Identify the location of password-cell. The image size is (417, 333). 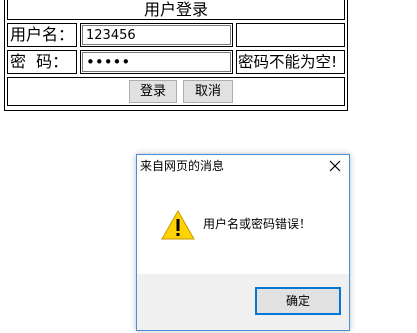
(156, 62).